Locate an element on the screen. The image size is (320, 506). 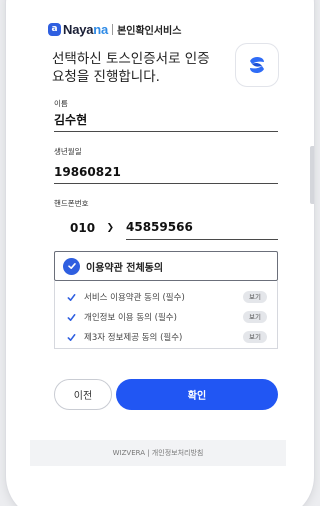
name-field: 김수현 is located at coordinates (166, 121).